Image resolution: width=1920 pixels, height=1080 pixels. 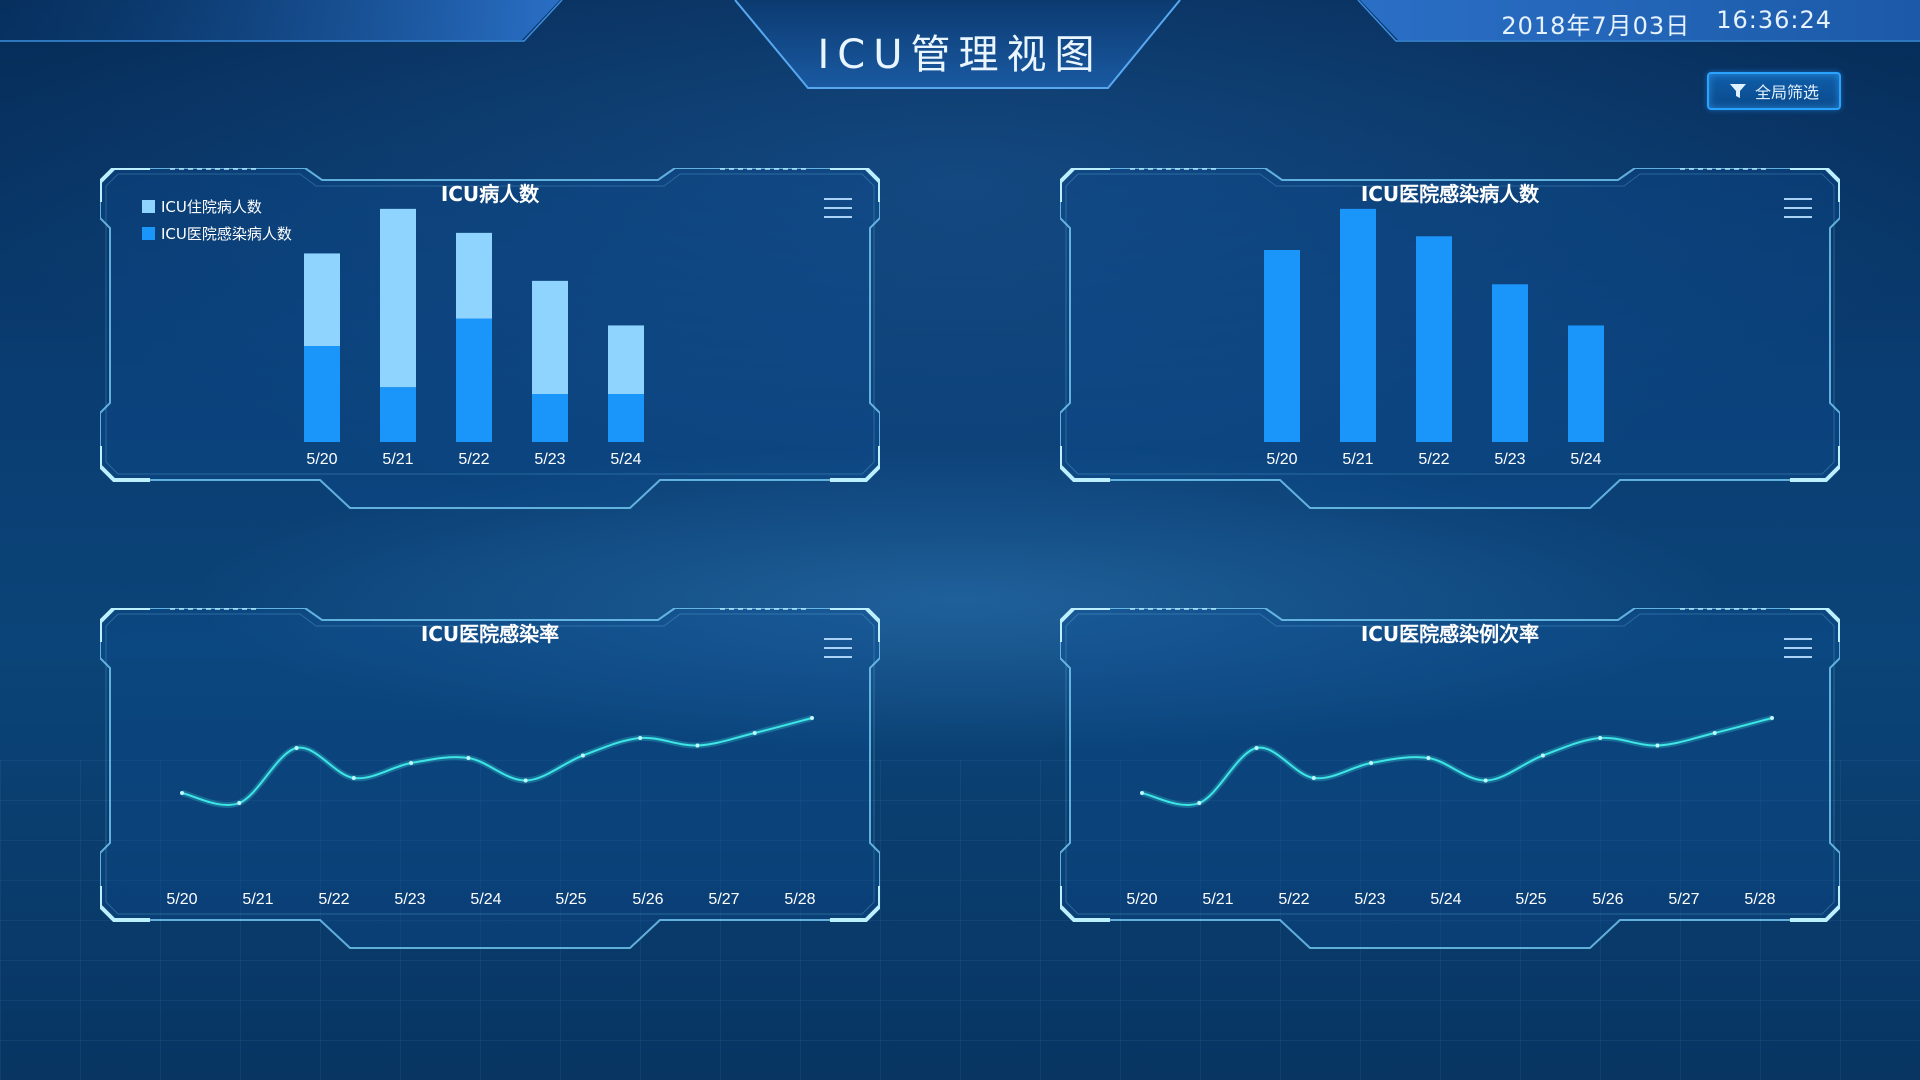 What do you see at coordinates (1774, 20) in the screenshot?
I see `current-time: 16:36:24` at bounding box center [1774, 20].